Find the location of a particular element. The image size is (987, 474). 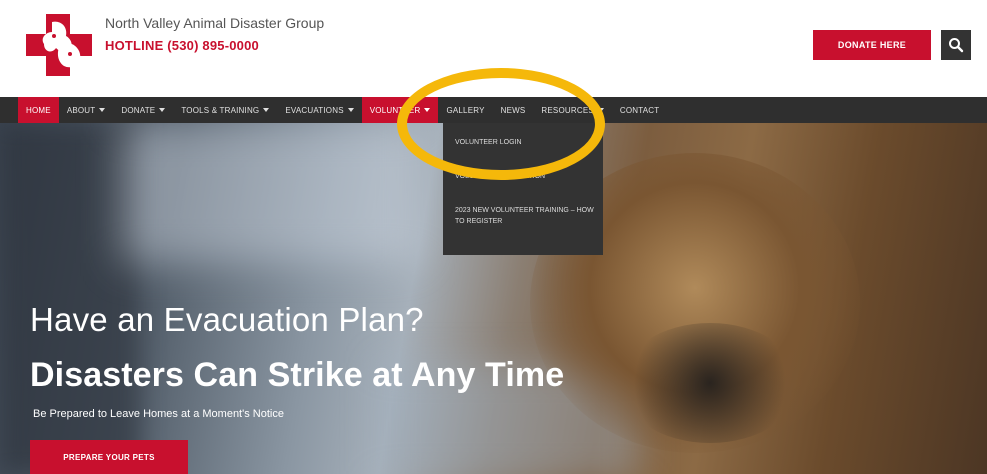

search-icon is located at coordinates (956, 45).